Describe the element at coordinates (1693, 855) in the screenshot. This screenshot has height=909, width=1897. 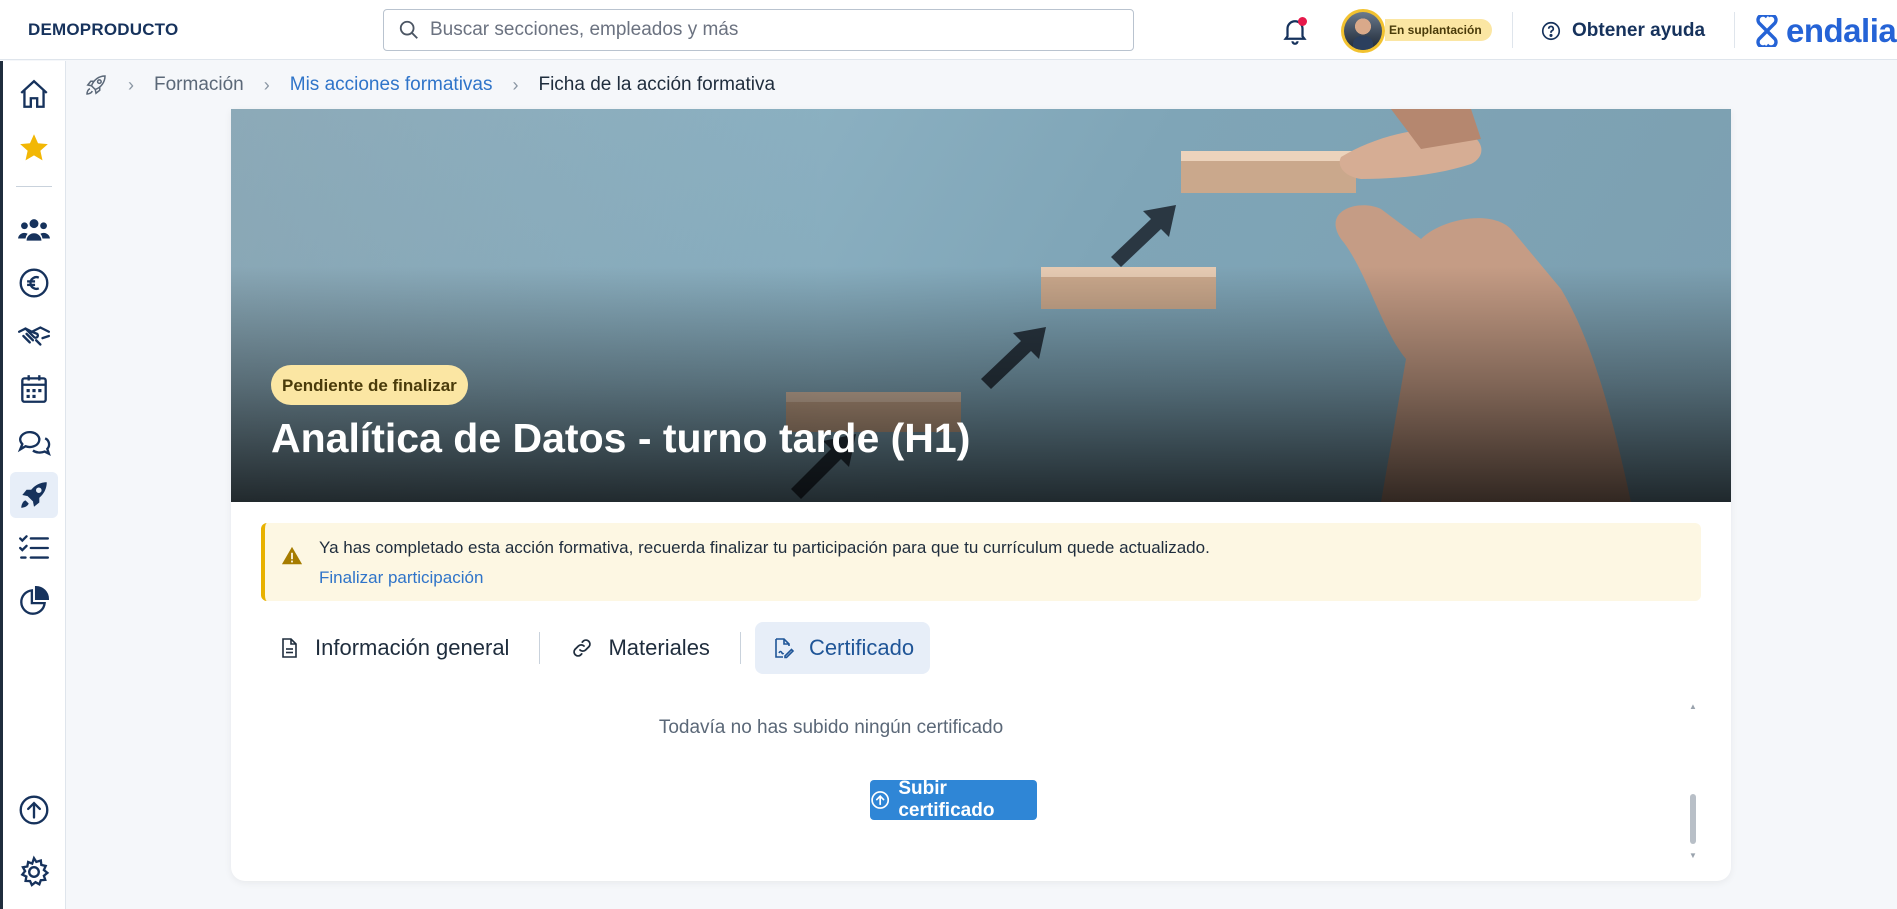
I see `scroll-down-arrow-icon: ▼` at that location.